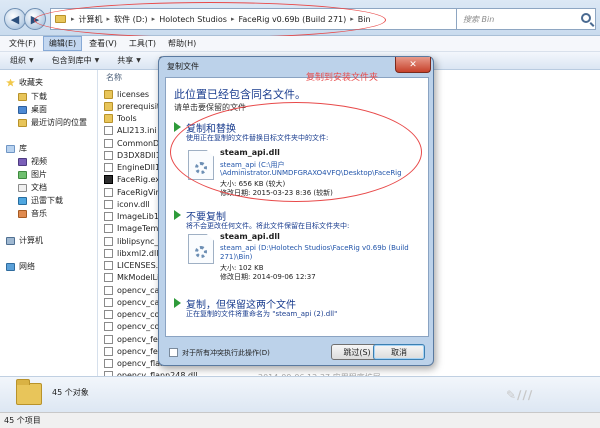 The image size is (600, 428). Describe the element at coordinates (55, 82) in the screenshot. I see `sidebar-favorites: 收藏夹` at that location.